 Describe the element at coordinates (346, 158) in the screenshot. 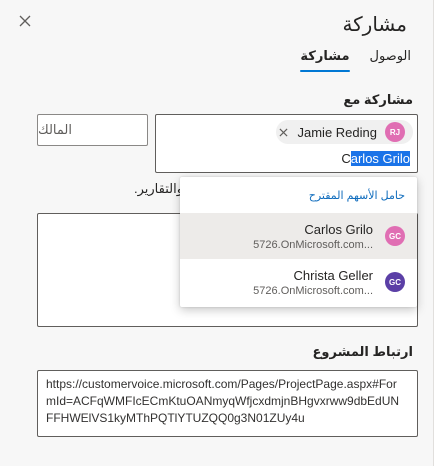

I see `typed-prefix: C` at that location.